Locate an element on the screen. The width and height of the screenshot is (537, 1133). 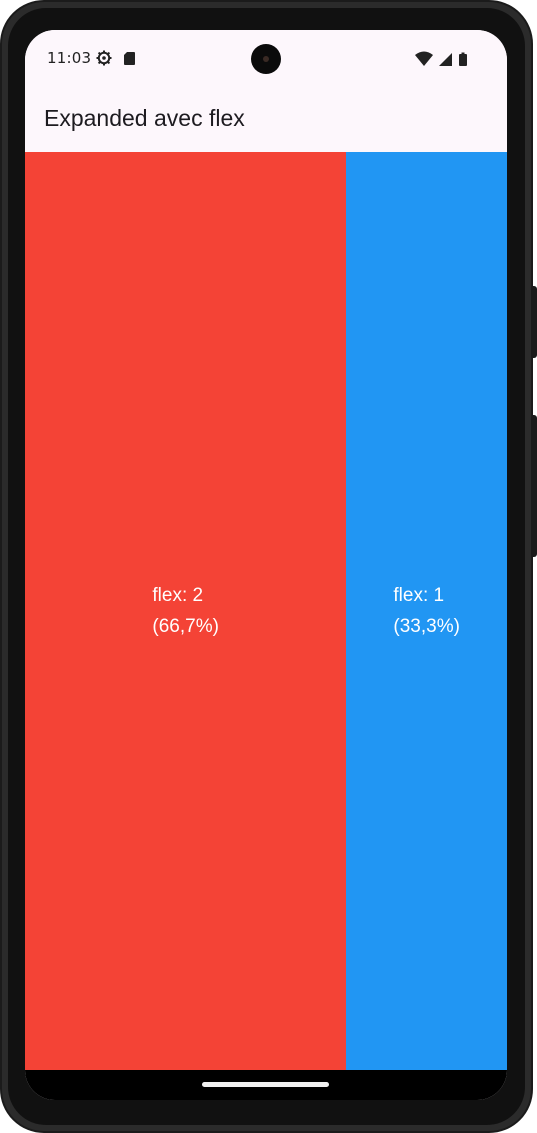
gear-icon is located at coordinates (104, 58).